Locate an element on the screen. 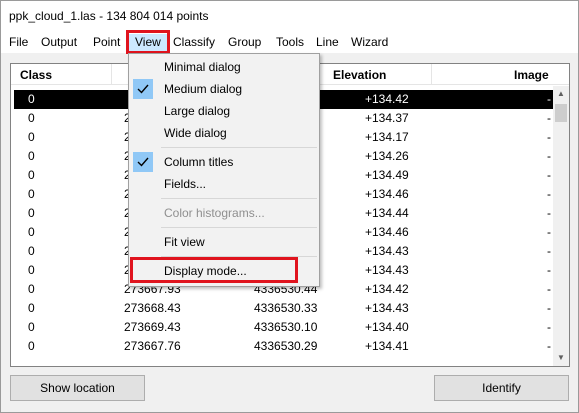  menu-item-label: Wide dialog is located at coordinates (195, 133).